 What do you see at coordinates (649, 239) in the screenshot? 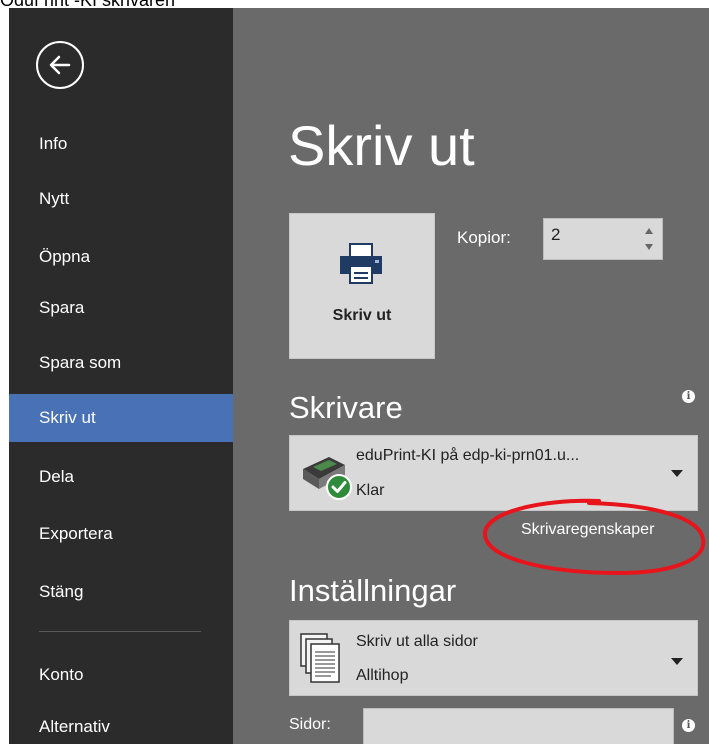
I see `spin-arrows-icon` at bounding box center [649, 239].